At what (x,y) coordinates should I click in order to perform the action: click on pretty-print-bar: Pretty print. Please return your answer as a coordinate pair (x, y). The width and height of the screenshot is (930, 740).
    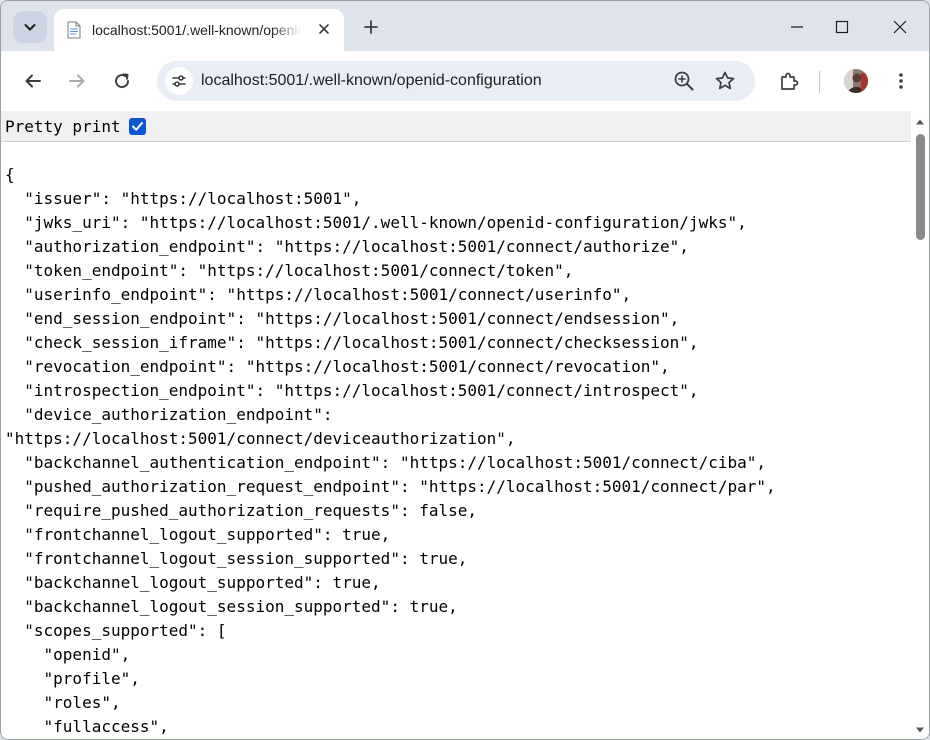
    Looking at the image, I should click on (456, 126).